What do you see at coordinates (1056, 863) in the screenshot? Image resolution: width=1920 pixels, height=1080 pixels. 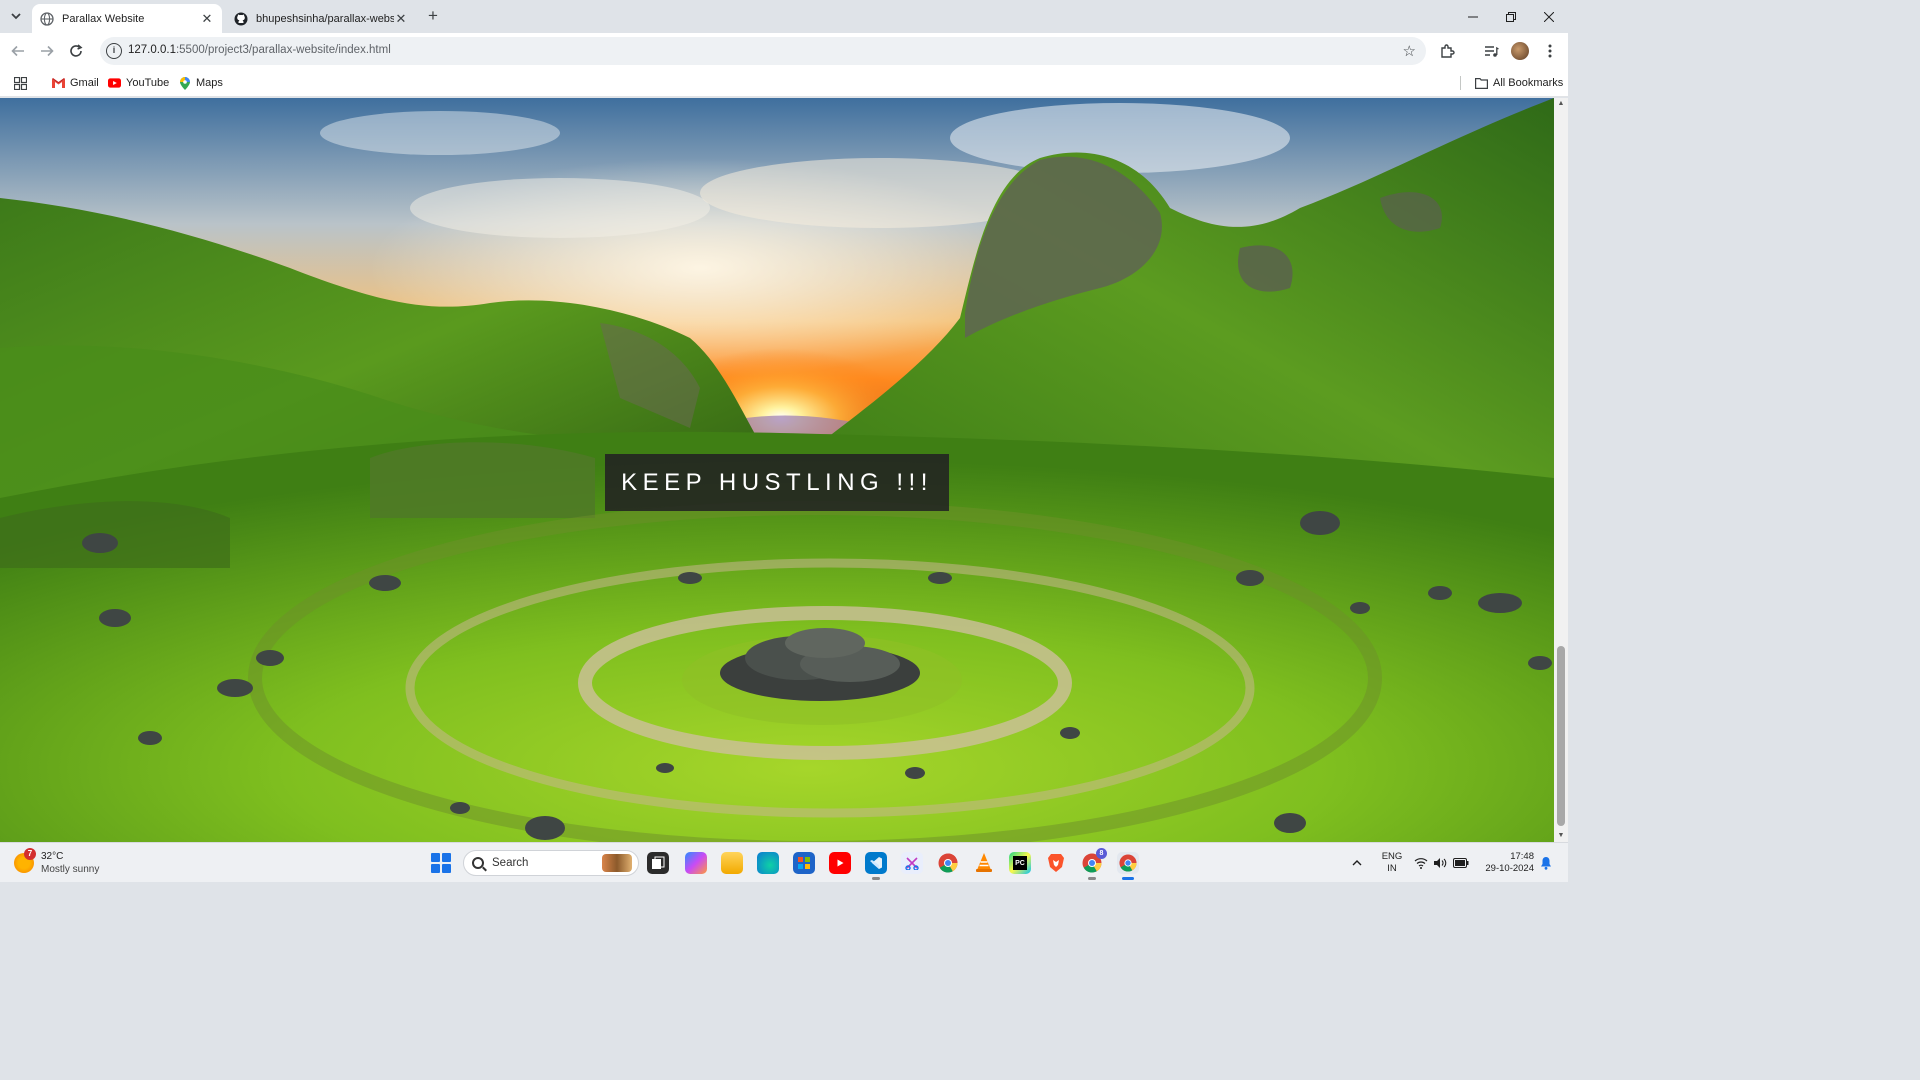 I see `brave-icon` at bounding box center [1056, 863].